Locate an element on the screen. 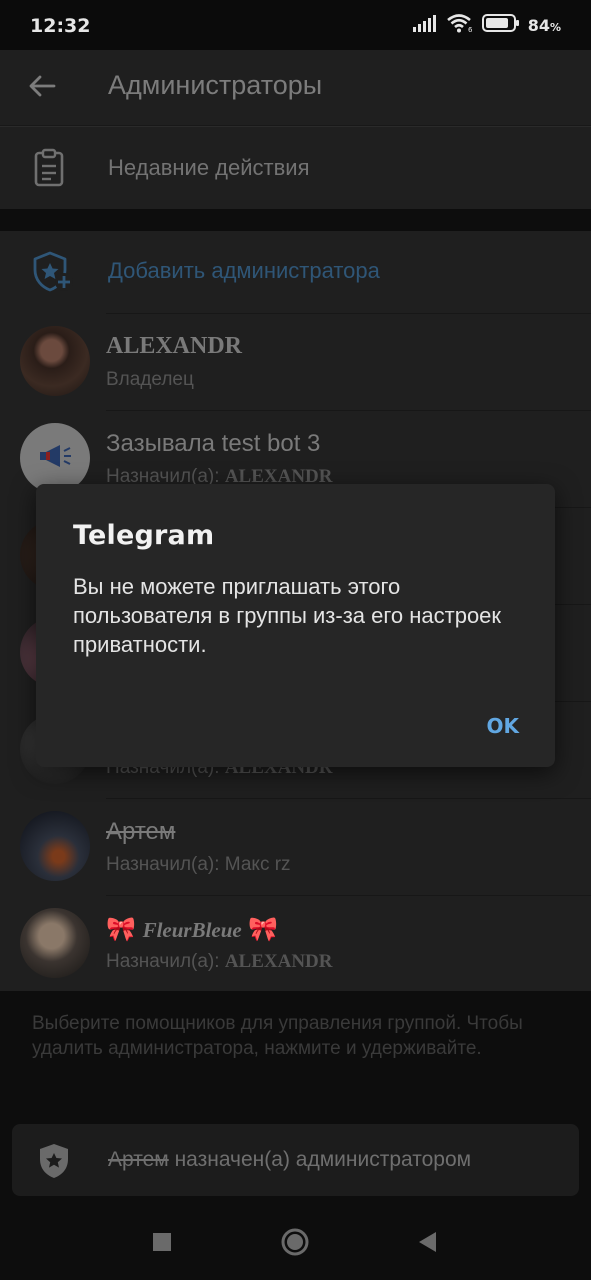 This screenshot has width=591, height=1280. section-divider is located at coordinates (295, 220).